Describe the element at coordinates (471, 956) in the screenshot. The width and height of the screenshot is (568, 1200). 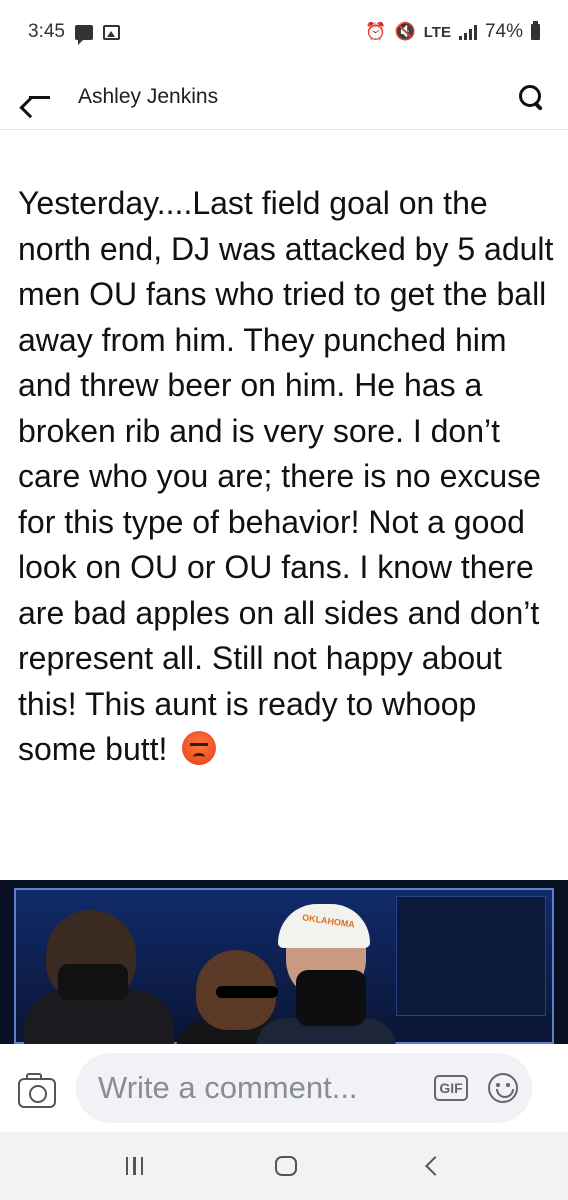
I see `background-screen` at that location.